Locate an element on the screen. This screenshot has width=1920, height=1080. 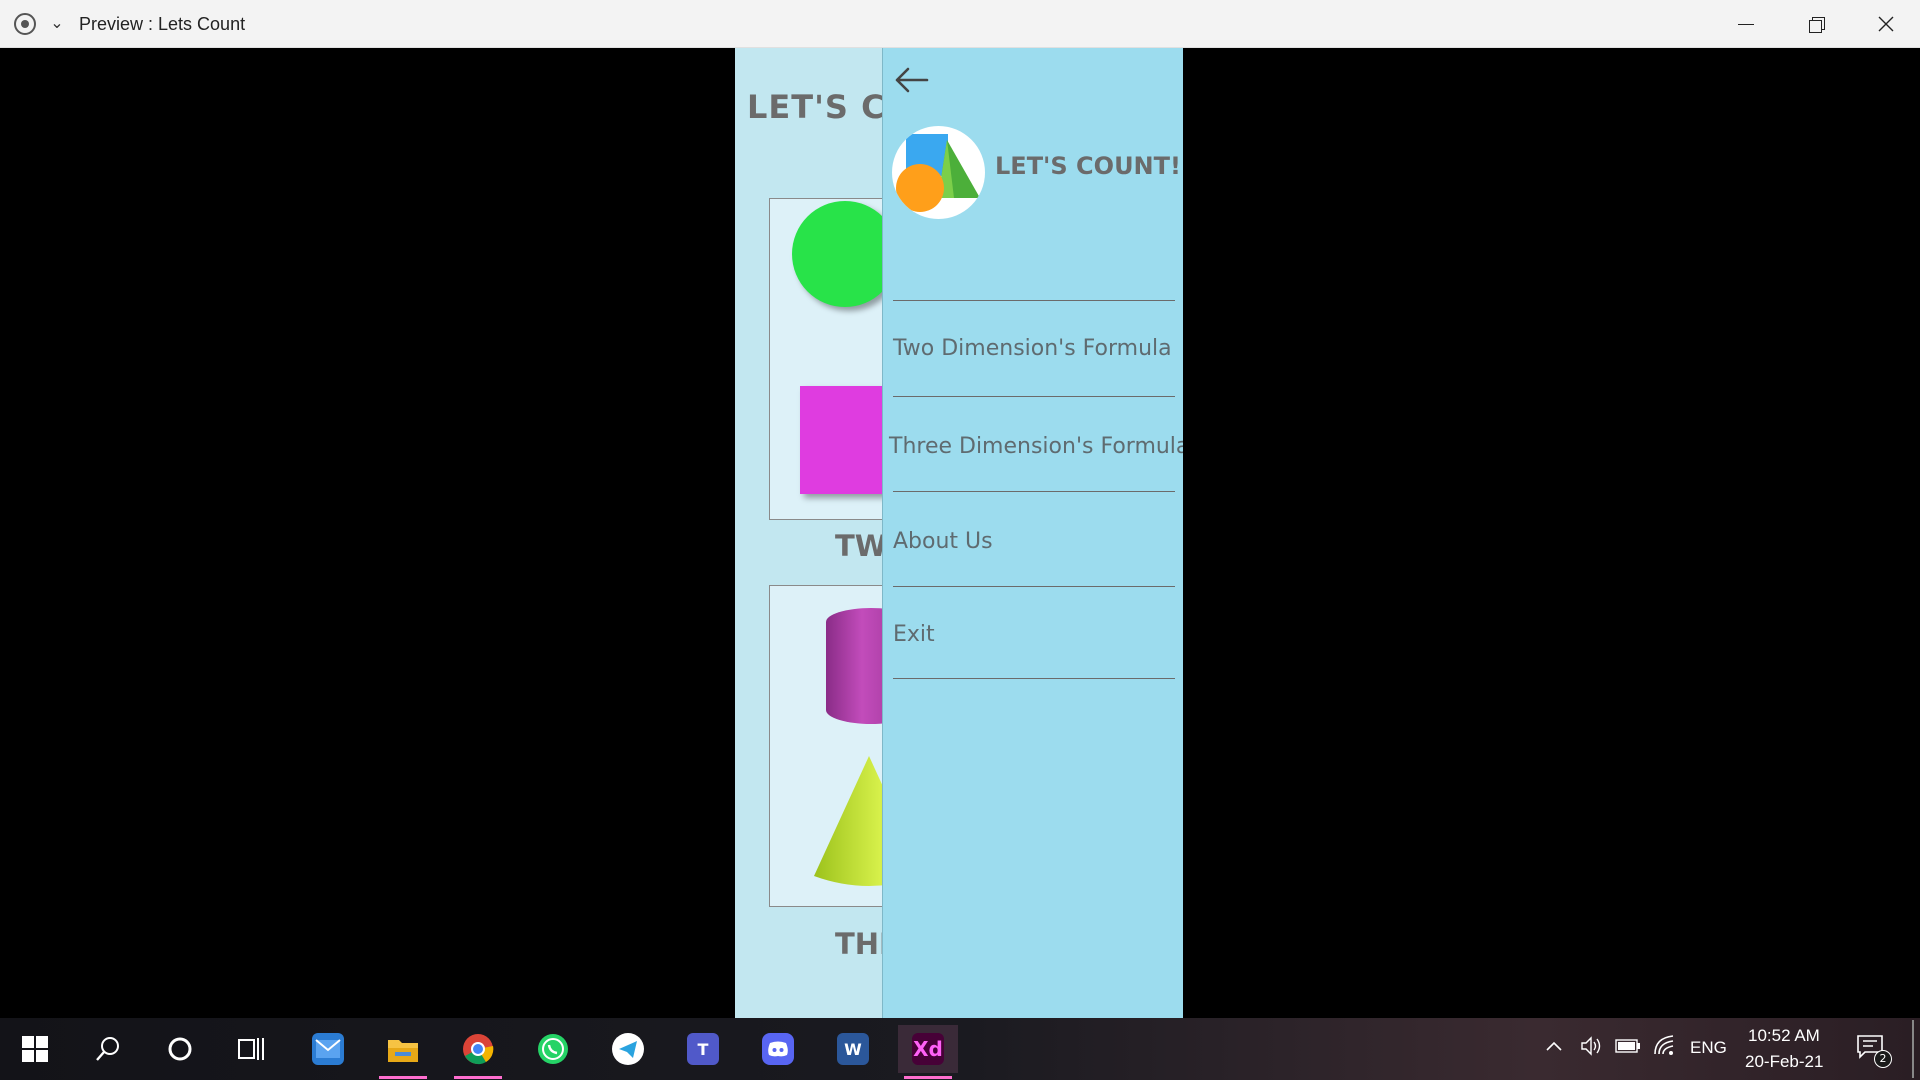
teams-icon: T is located at coordinates (703, 1049).